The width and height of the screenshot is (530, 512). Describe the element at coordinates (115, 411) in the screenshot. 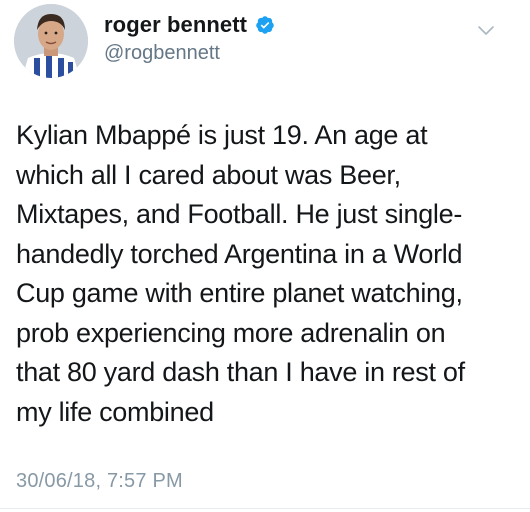

I see `tweet-text-line: my life combined` at that location.